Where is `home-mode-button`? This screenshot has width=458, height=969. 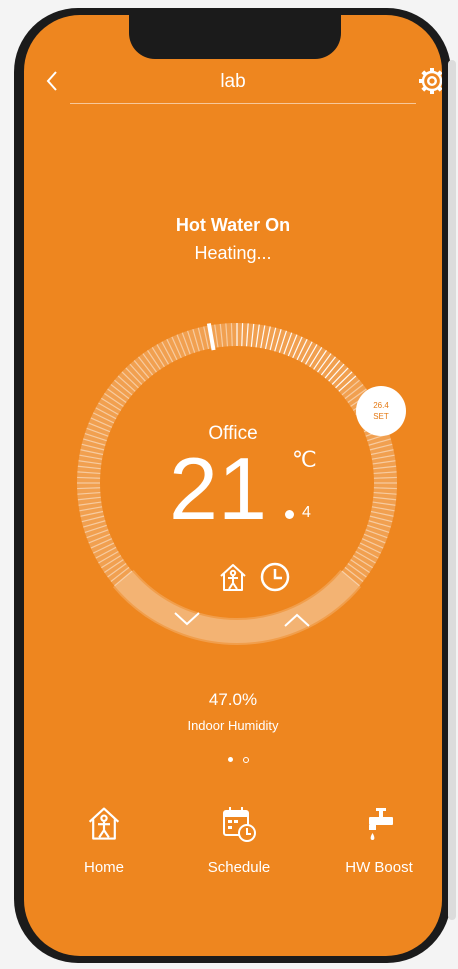 home-mode-button is located at coordinates (233, 577).